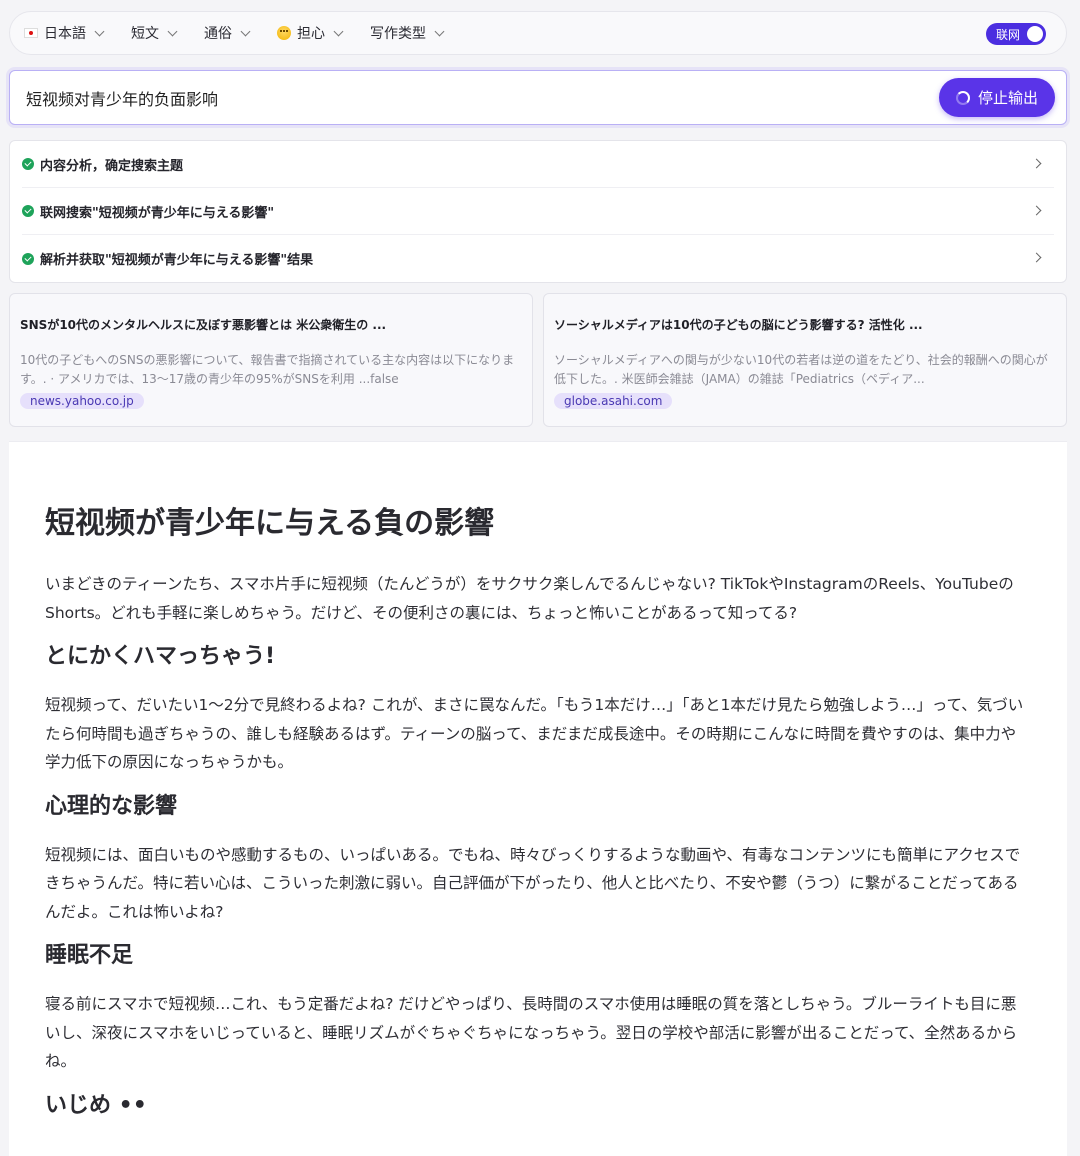  I want to click on section-heading: いじめ ••, so click(96, 1105).